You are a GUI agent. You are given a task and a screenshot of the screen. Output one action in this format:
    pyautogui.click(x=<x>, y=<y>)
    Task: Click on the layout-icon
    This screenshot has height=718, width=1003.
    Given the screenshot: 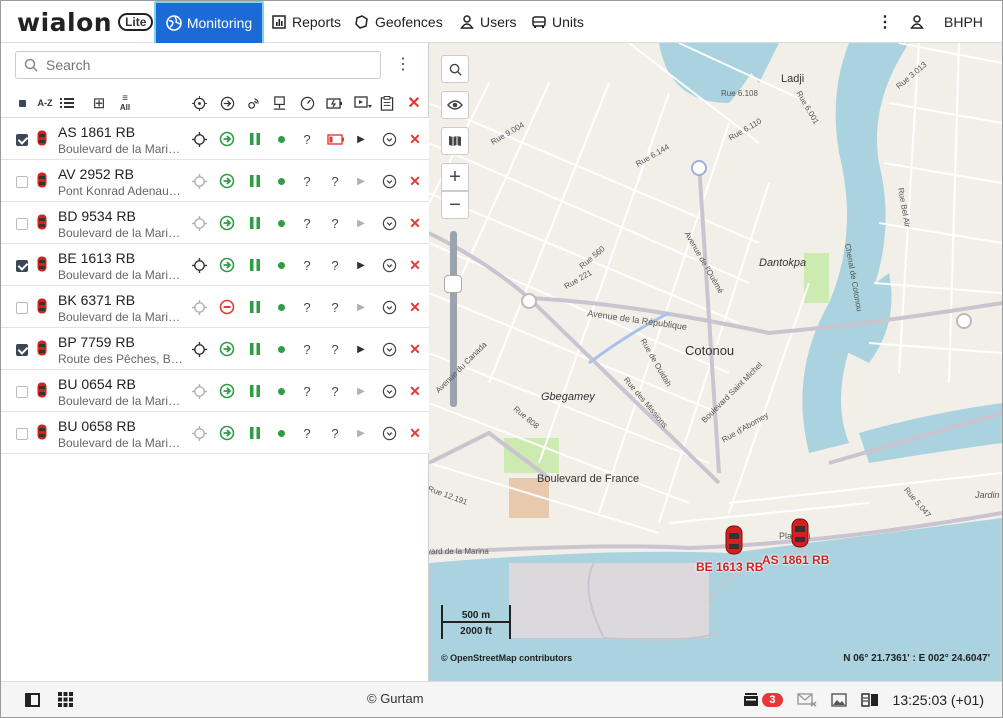 What is the action you would take?
    pyautogui.click(x=869, y=700)
    